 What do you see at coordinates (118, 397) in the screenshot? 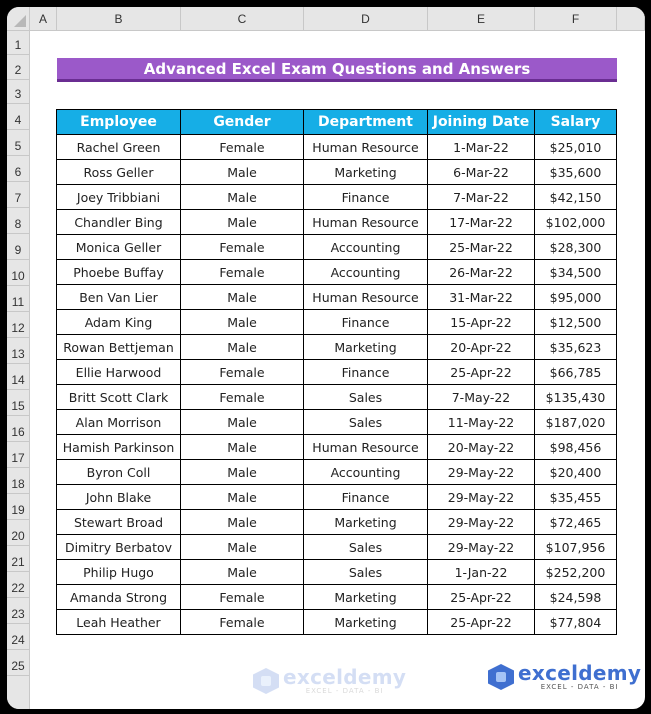
I see `cell-employee: Britt Scott Clark` at bounding box center [118, 397].